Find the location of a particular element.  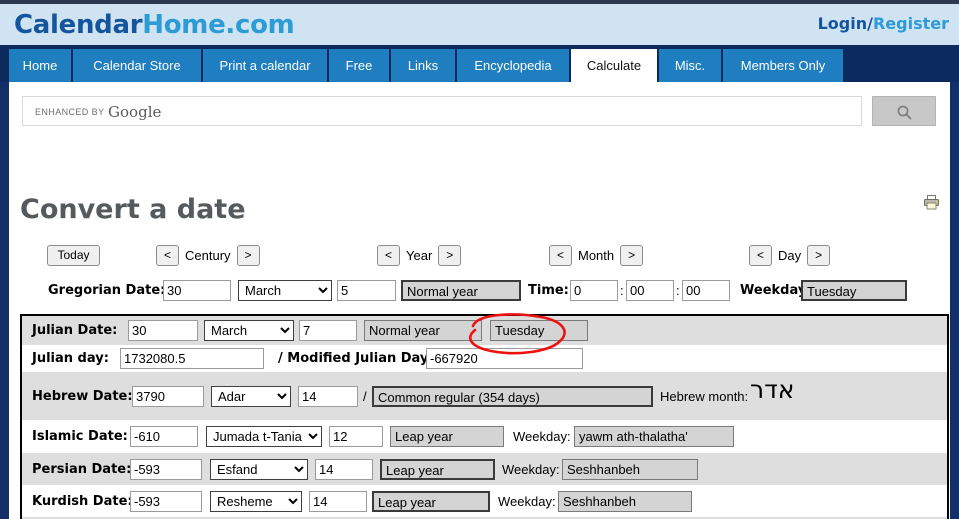

islamic-year-input is located at coordinates (164, 436).